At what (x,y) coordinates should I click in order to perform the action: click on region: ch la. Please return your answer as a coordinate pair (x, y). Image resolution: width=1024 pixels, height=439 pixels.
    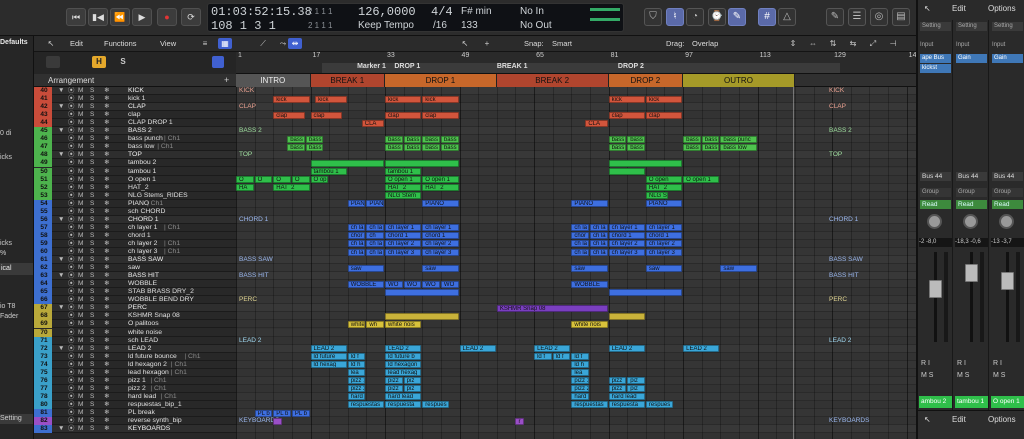
    Looking at the image, I should click on (375, 244).